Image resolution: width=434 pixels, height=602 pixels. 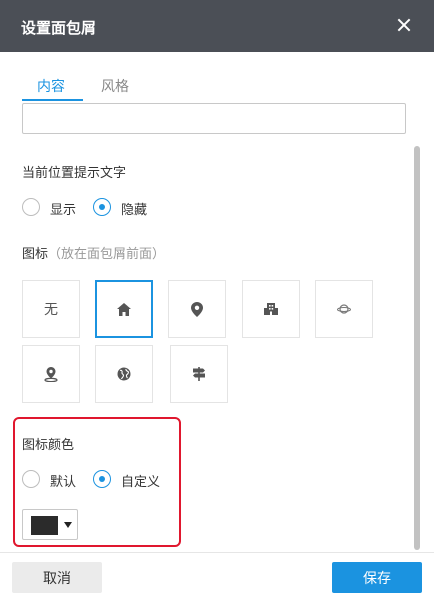 What do you see at coordinates (134, 208) in the screenshot?
I see `radio-hide-label: 隐藏` at bounding box center [134, 208].